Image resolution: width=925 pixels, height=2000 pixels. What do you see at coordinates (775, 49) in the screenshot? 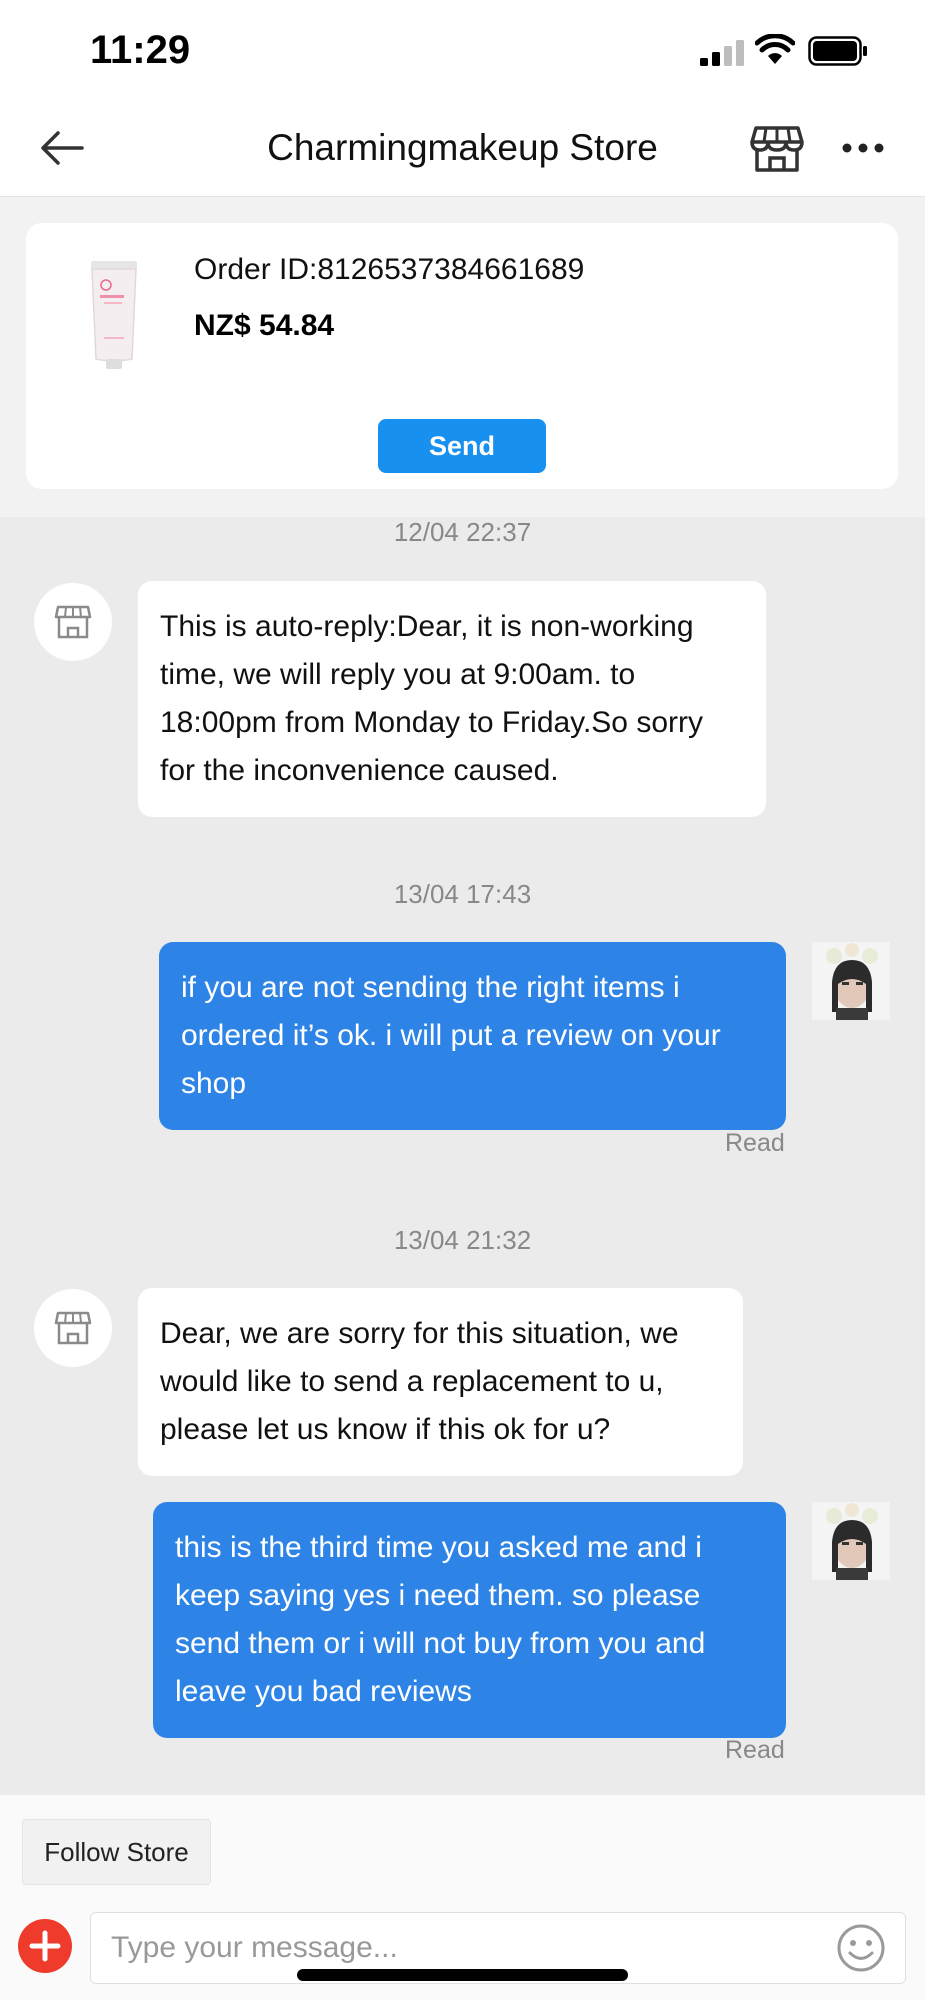
I see `wifi-icon` at bounding box center [775, 49].